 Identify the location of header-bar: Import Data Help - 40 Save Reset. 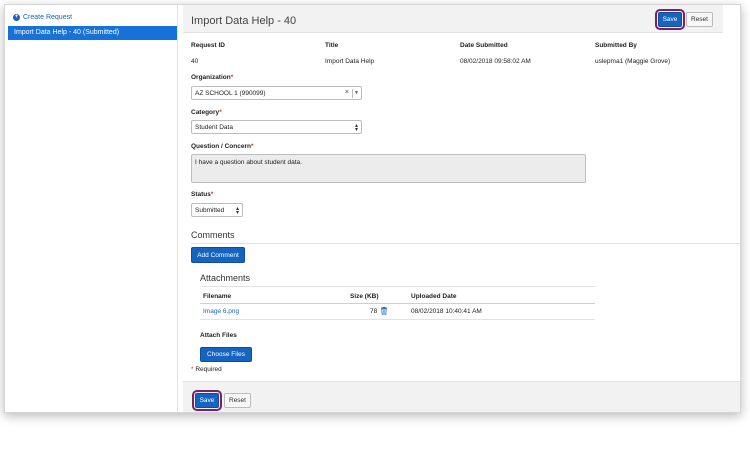
(453, 19).